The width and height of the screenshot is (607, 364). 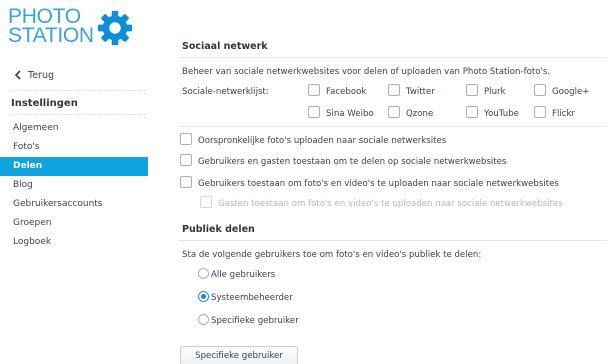 What do you see at coordinates (252, 298) in the screenshot?
I see `radio-system-admin-label: Systeembeheerder` at bounding box center [252, 298].